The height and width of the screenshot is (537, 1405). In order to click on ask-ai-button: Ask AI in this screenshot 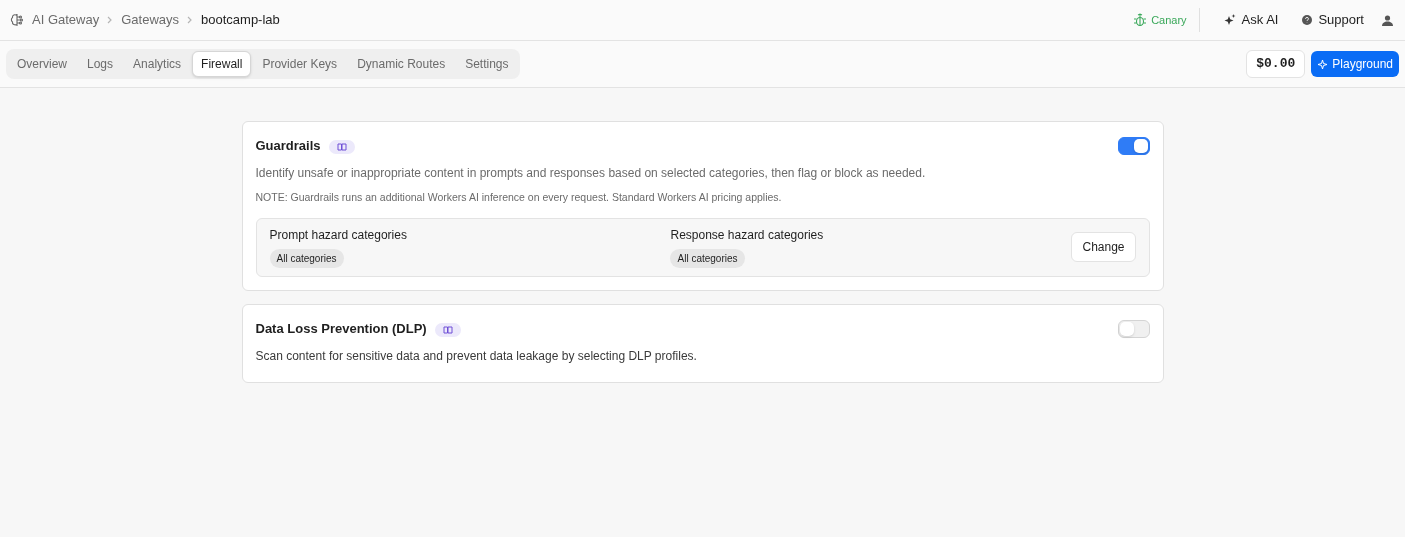, I will do `click(1251, 20)`.